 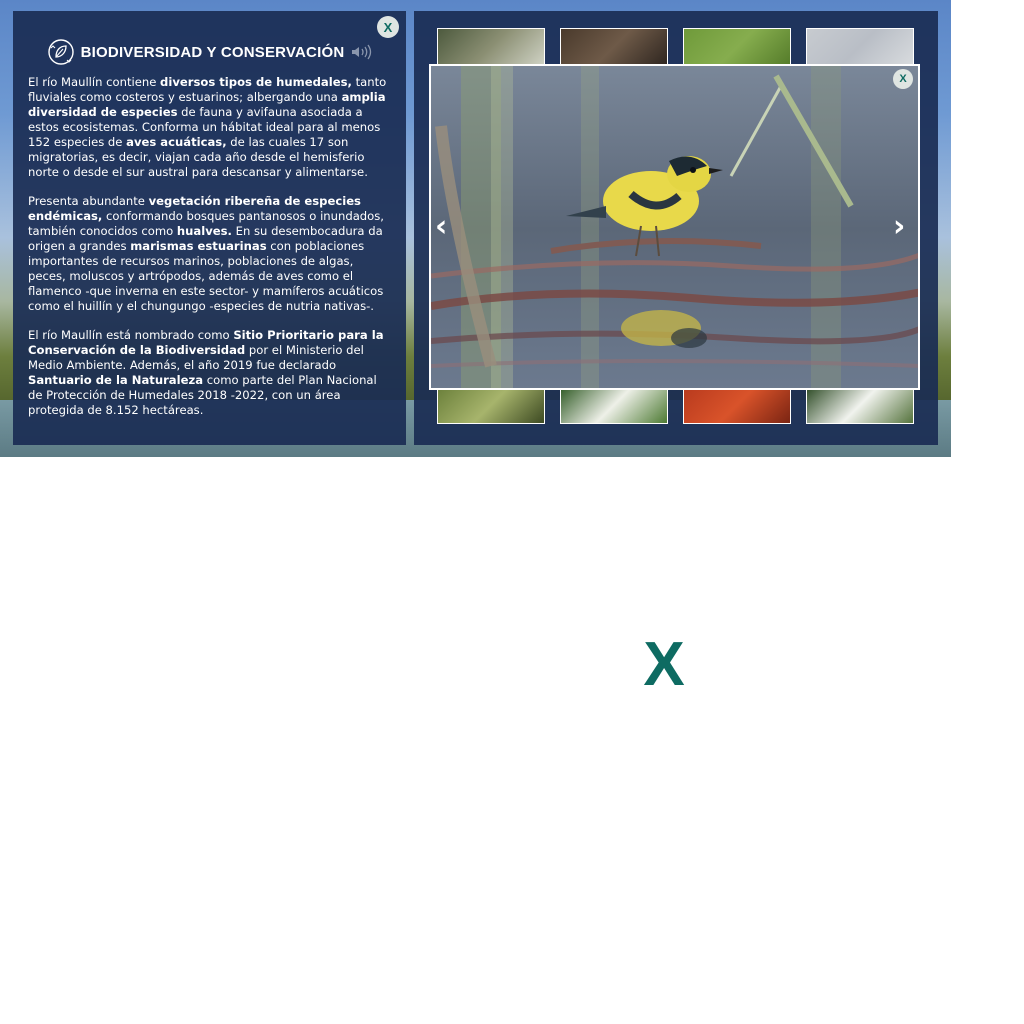 I want to click on info-text-bold: Santuario de la Naturaleza, so click(x=116, y=380).